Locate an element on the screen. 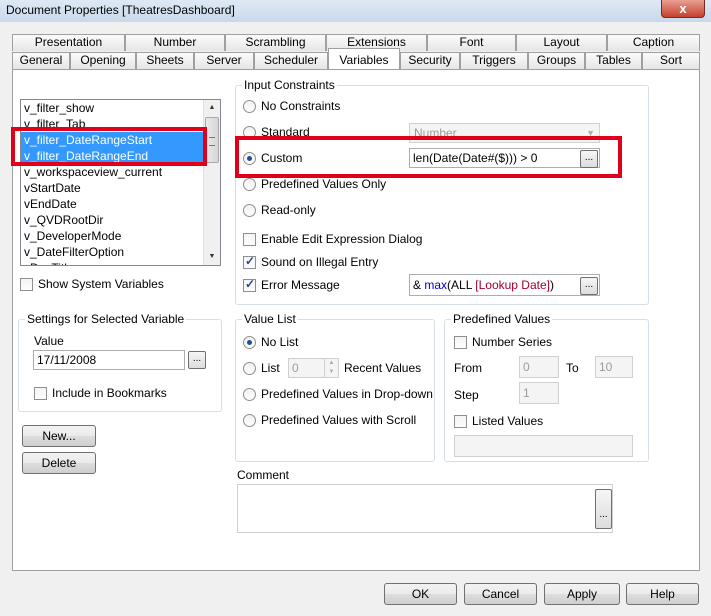 This screenshot has width=711, height=616. value-field: 17/11/2008 is located at coordinates (109, 360).